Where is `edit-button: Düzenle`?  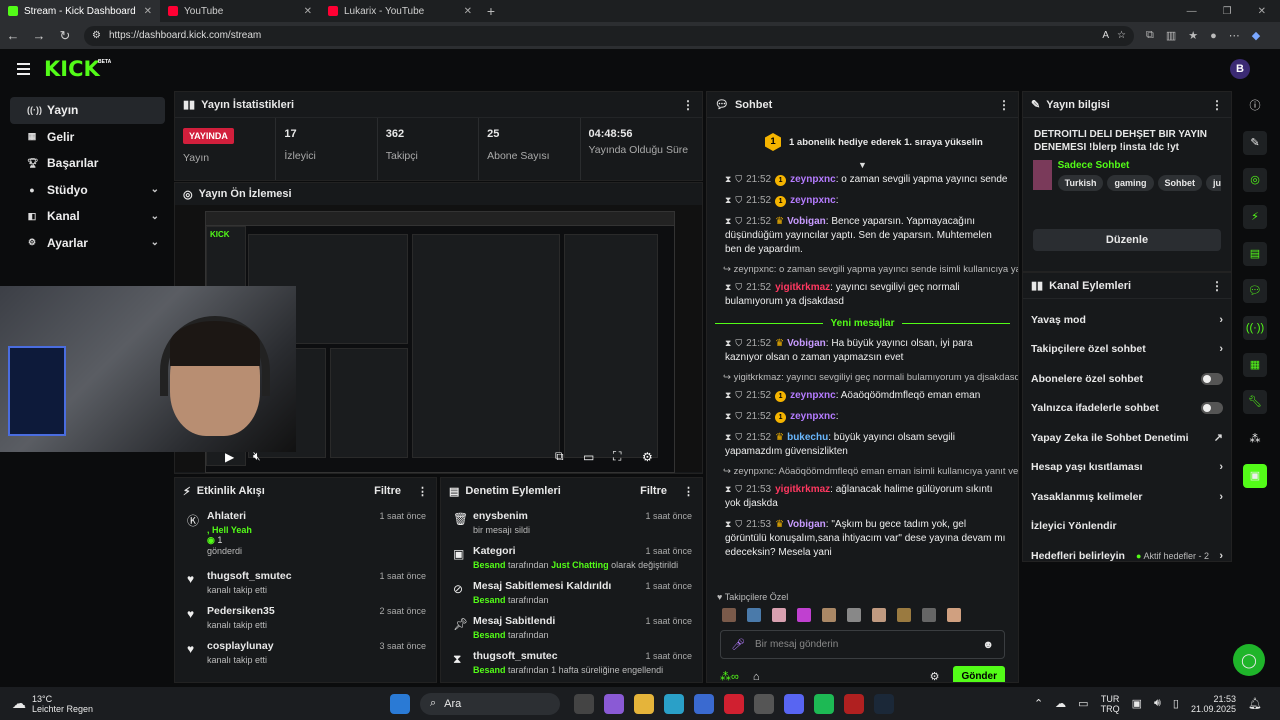 edit-button: Düzenle is located at coordinates (1127, 240).